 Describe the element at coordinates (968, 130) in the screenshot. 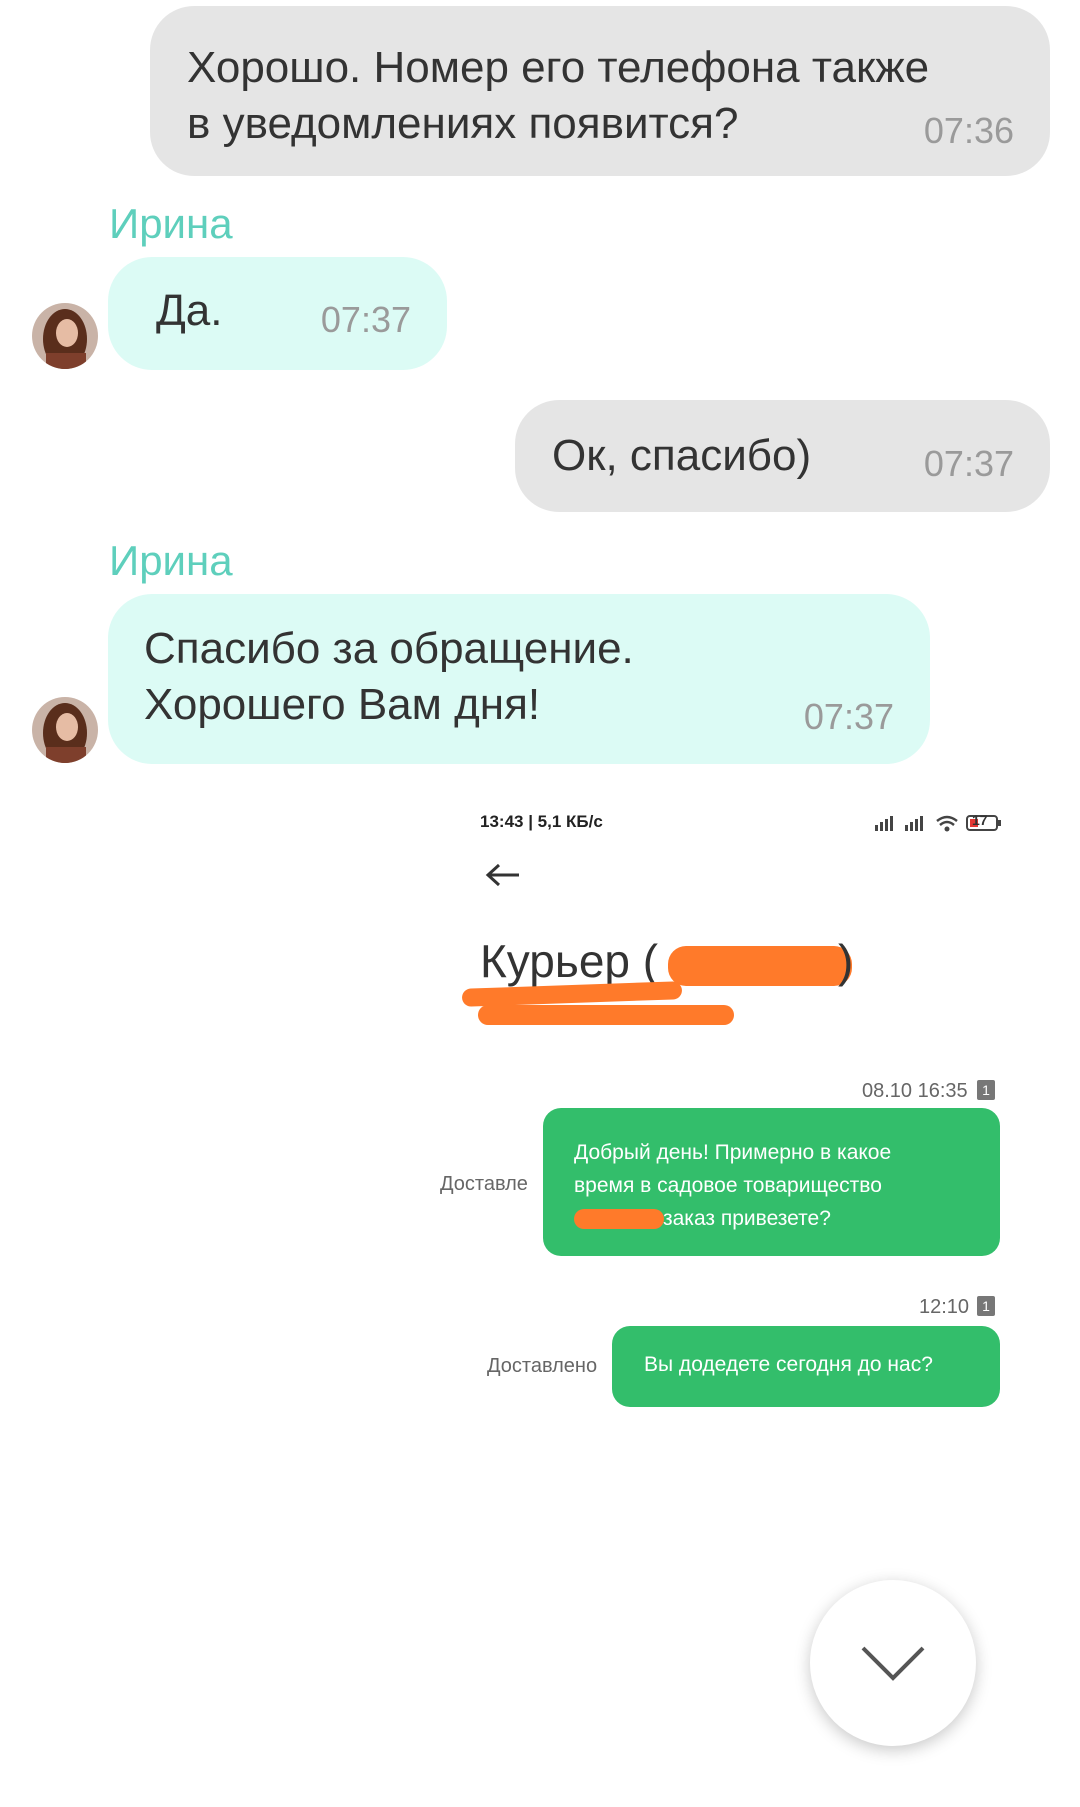

I see `message-time: 07:36` at that location.